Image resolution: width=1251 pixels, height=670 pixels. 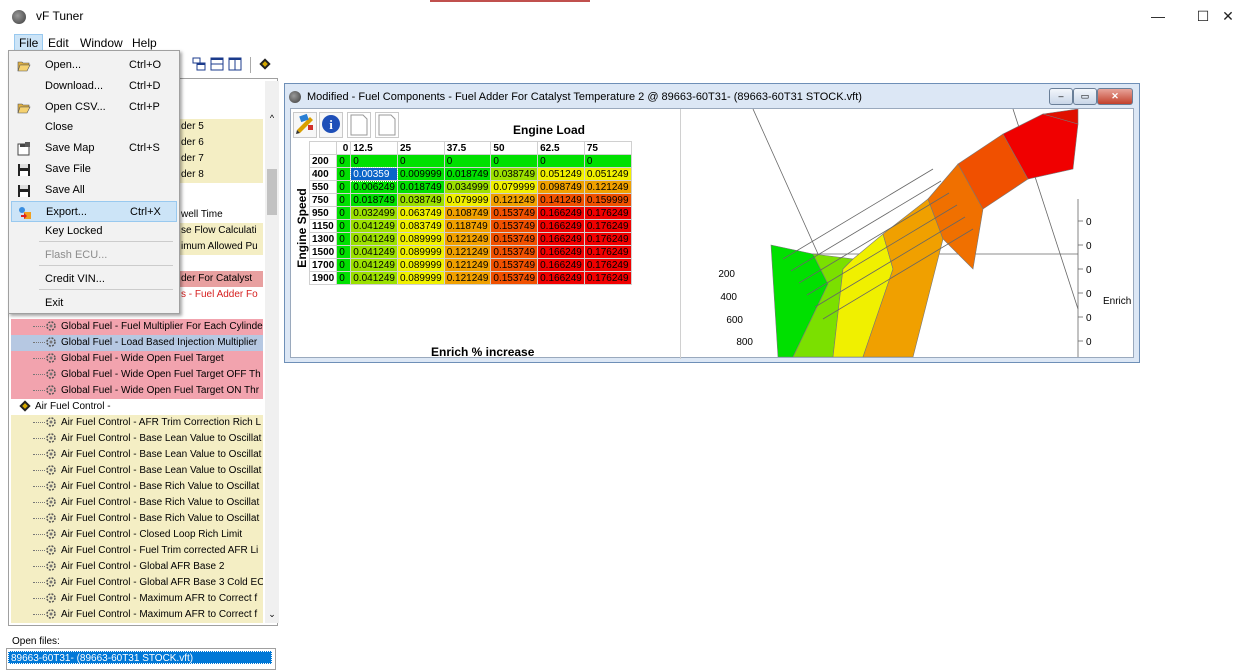 What do you see at coordinates (1158, 16) in the screenshot?
I see `minimize-button: —` at bounding box center [1158, 16].